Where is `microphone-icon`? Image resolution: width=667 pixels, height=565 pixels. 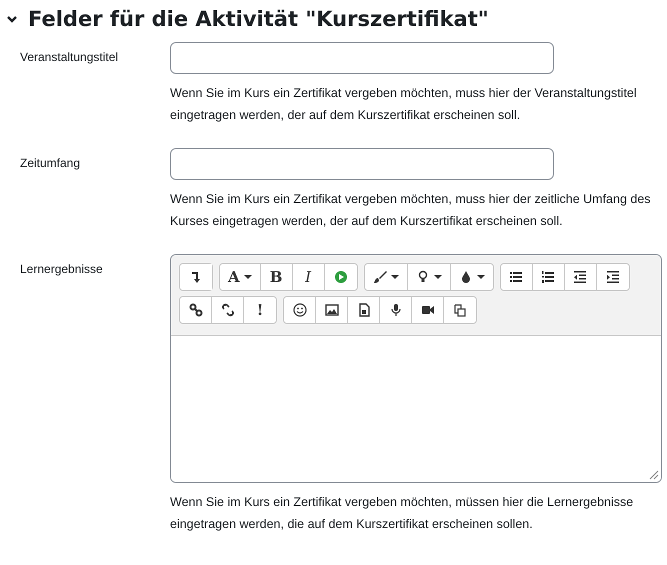 microphone-icon is located at coordinates (395, 310).